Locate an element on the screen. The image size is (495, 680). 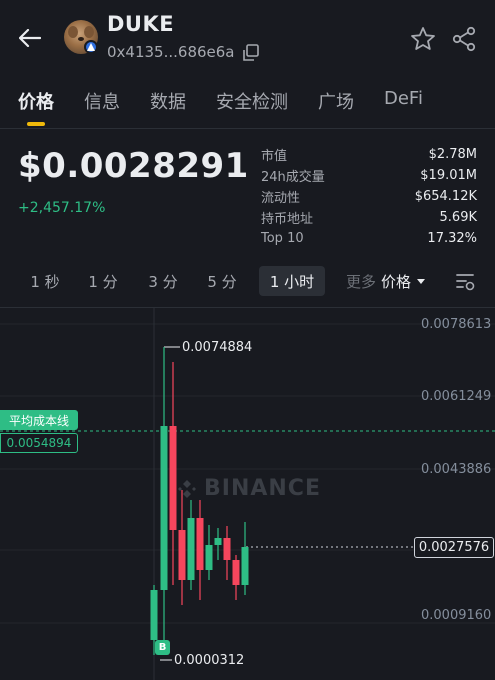
interval-bar: 1 秒 1 分 3 分 5 分 1 小时 更多 价格 is located at coordinates (247, 280).